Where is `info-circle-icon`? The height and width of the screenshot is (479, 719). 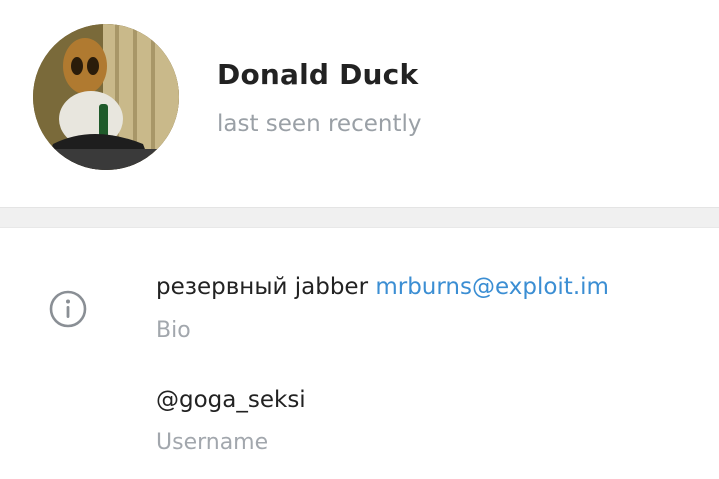 info-circle-icon is located at coordinates (68, 309).